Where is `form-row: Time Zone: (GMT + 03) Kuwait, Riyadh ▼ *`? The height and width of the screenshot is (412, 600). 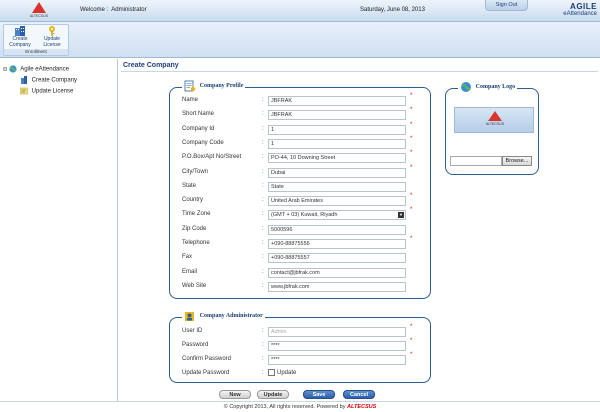
form-row: Time Zone: (GMT + 03) Kuwait, Riyadh ▼ * is located at coordinates (297, 214).